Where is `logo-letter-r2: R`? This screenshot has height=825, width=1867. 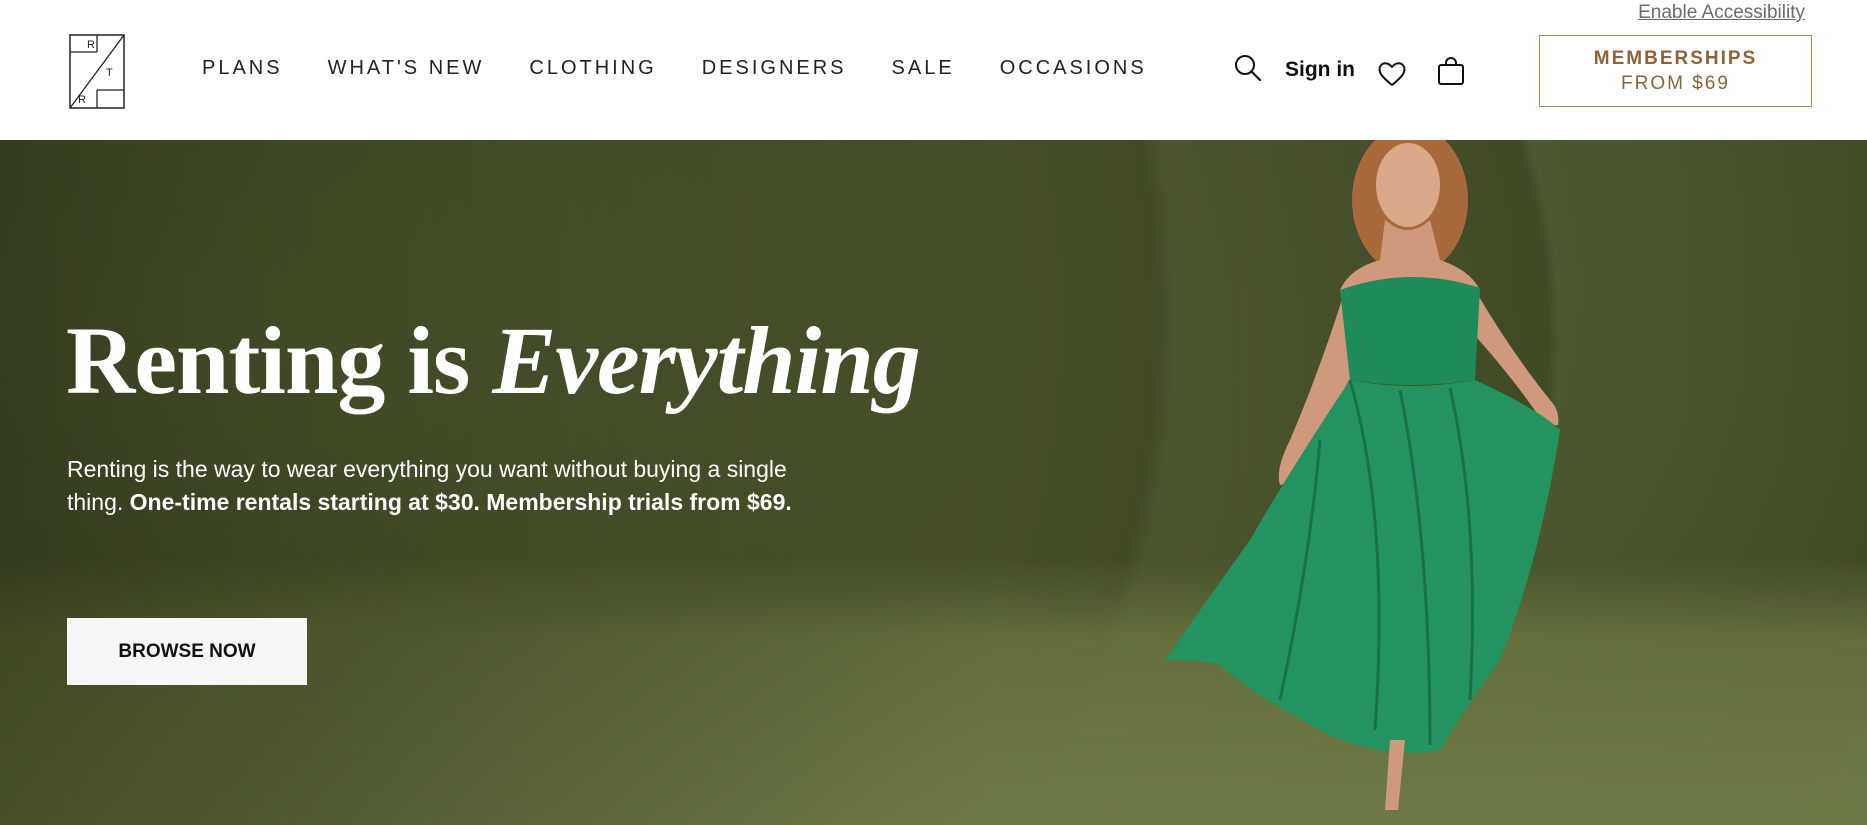
logo-letter-r2: R is located at coordinates (82, 100).